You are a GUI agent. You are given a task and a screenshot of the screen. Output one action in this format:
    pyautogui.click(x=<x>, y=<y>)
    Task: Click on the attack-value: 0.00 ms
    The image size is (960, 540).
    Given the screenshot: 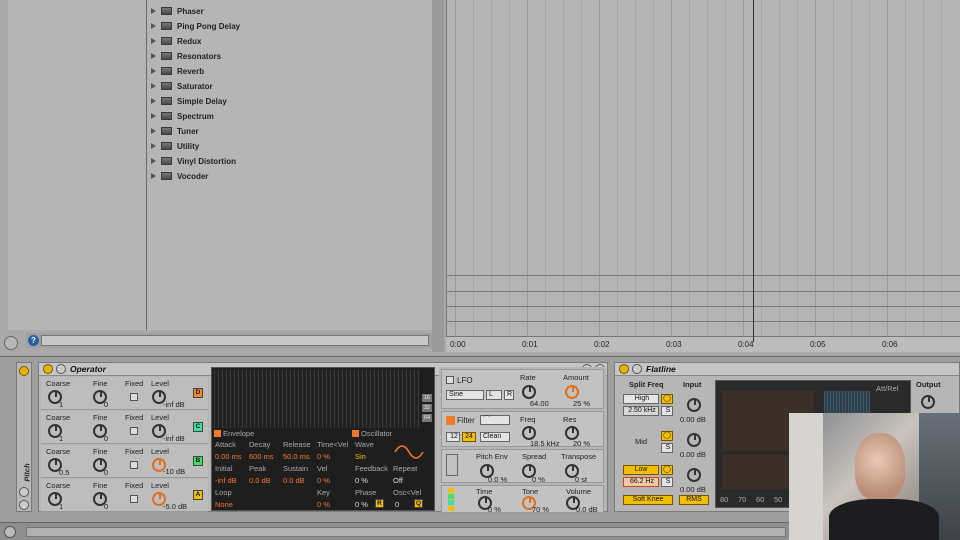 What is the action you would take?
    pyautogui.click(x=228, y=456)
    